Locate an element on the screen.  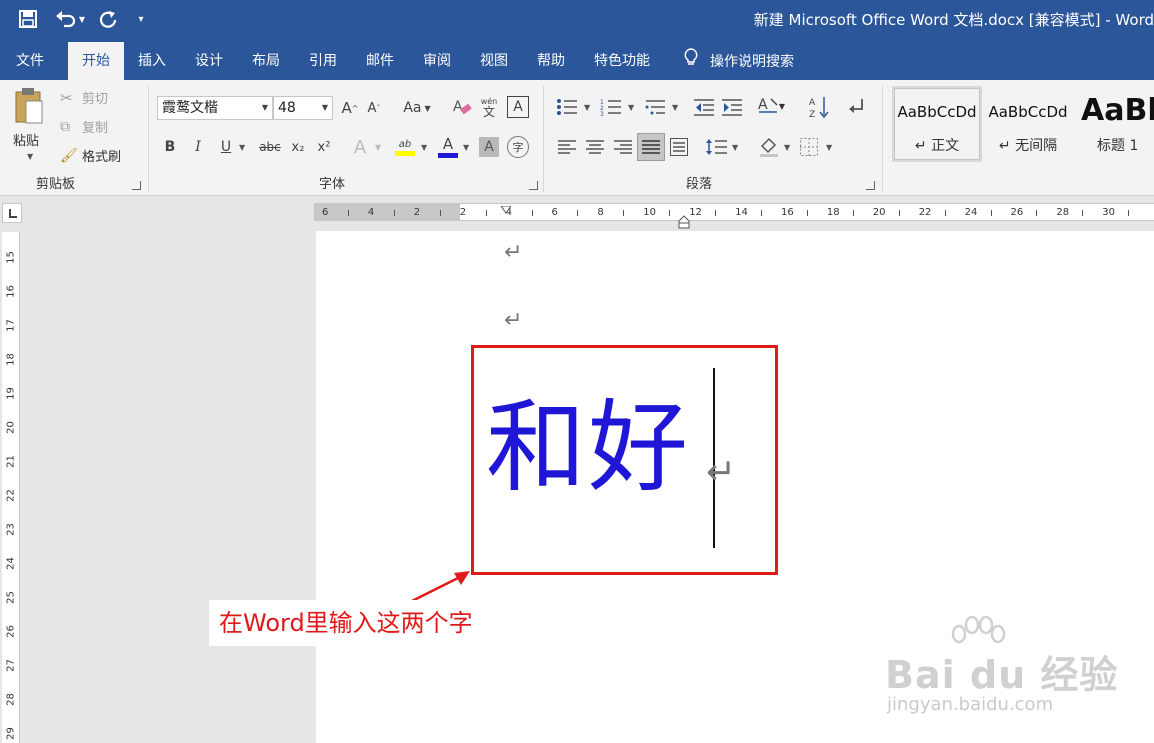
clear-formatting-icon: A is located at coordinates (462, 107).